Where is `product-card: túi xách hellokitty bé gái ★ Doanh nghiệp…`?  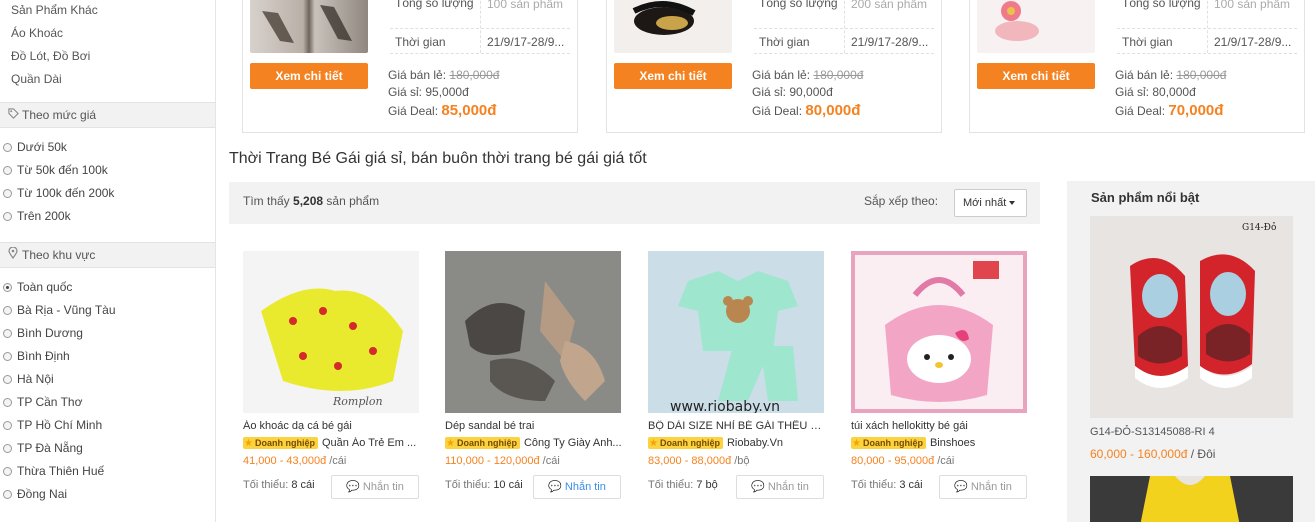
product-card: túi xách hellokitty bé gái ★ Doanh nghiệp… is located at coordinates (939, 375).